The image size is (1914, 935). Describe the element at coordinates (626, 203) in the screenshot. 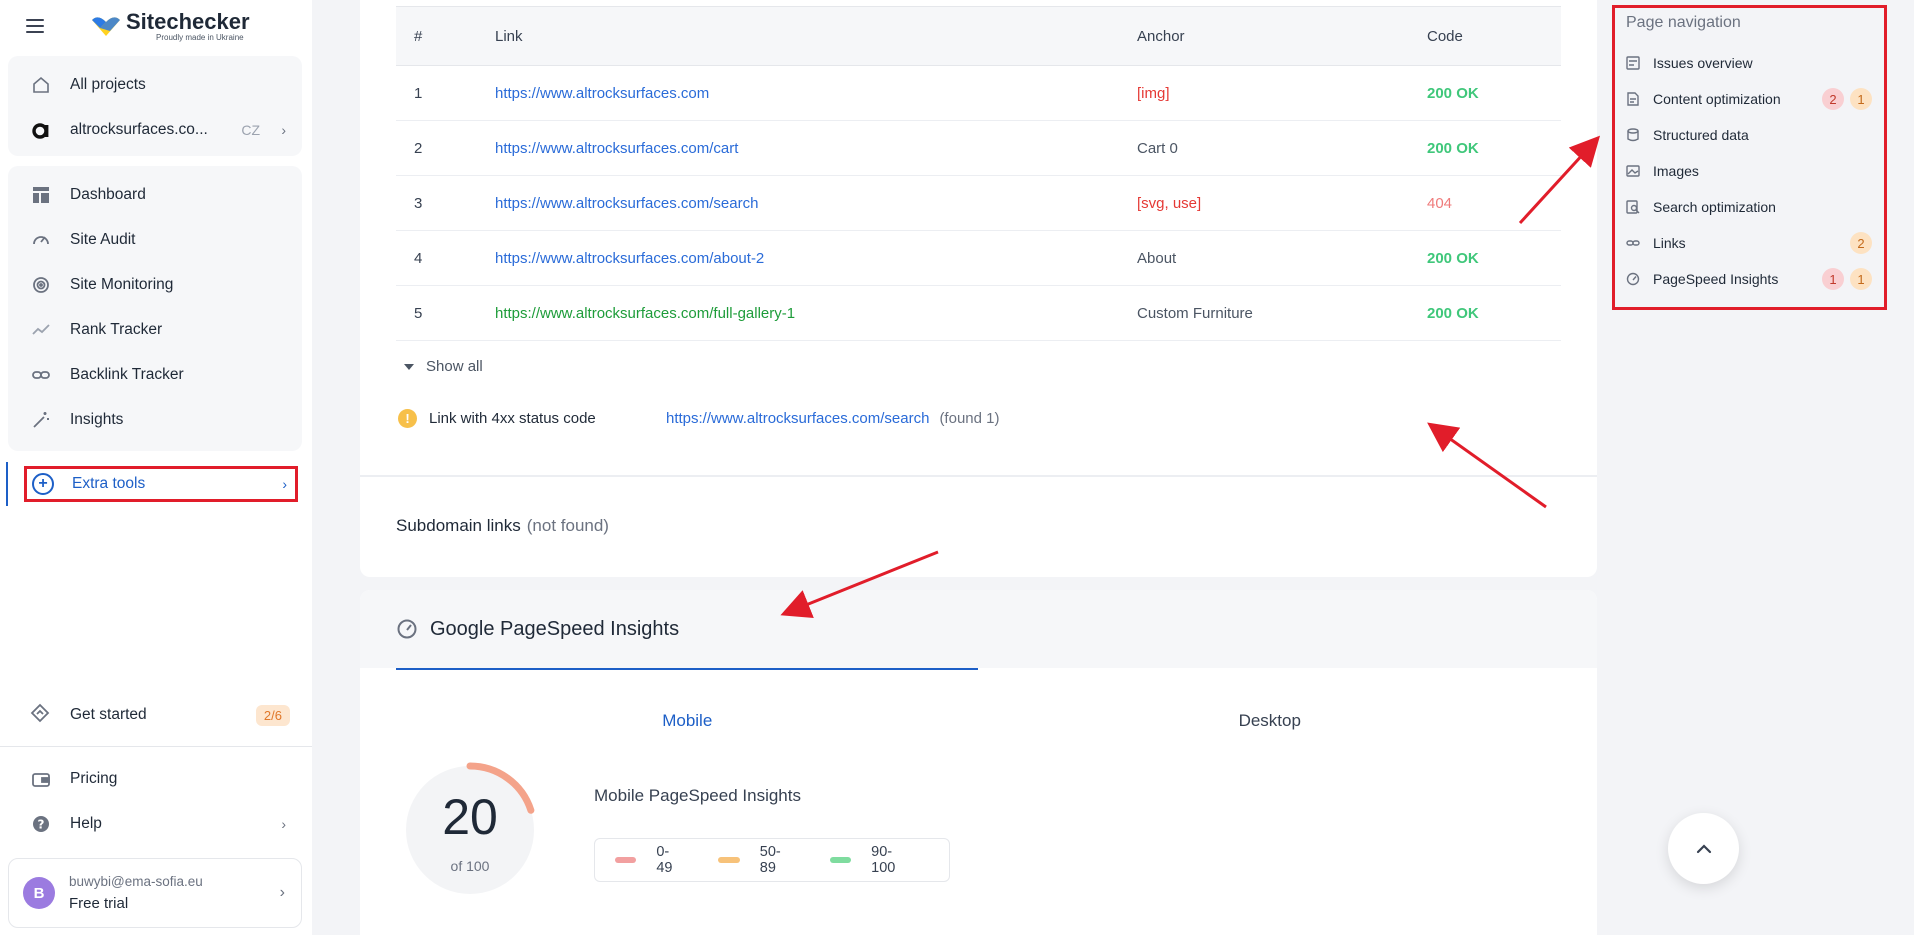

I see `row-link: https://www.altrocksurfaces.com/search` at that location.